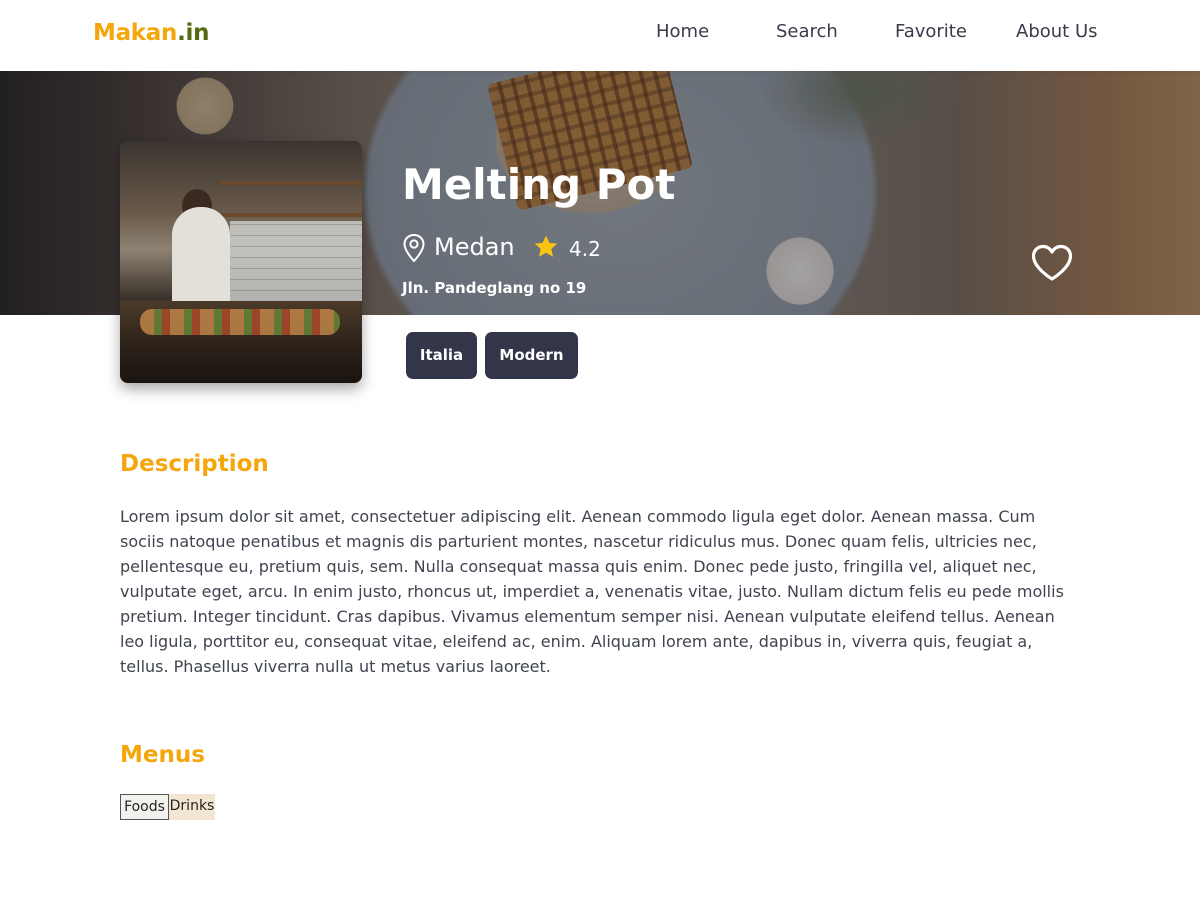  I want to click on restaurant-thumbnail, so click(241, 262).